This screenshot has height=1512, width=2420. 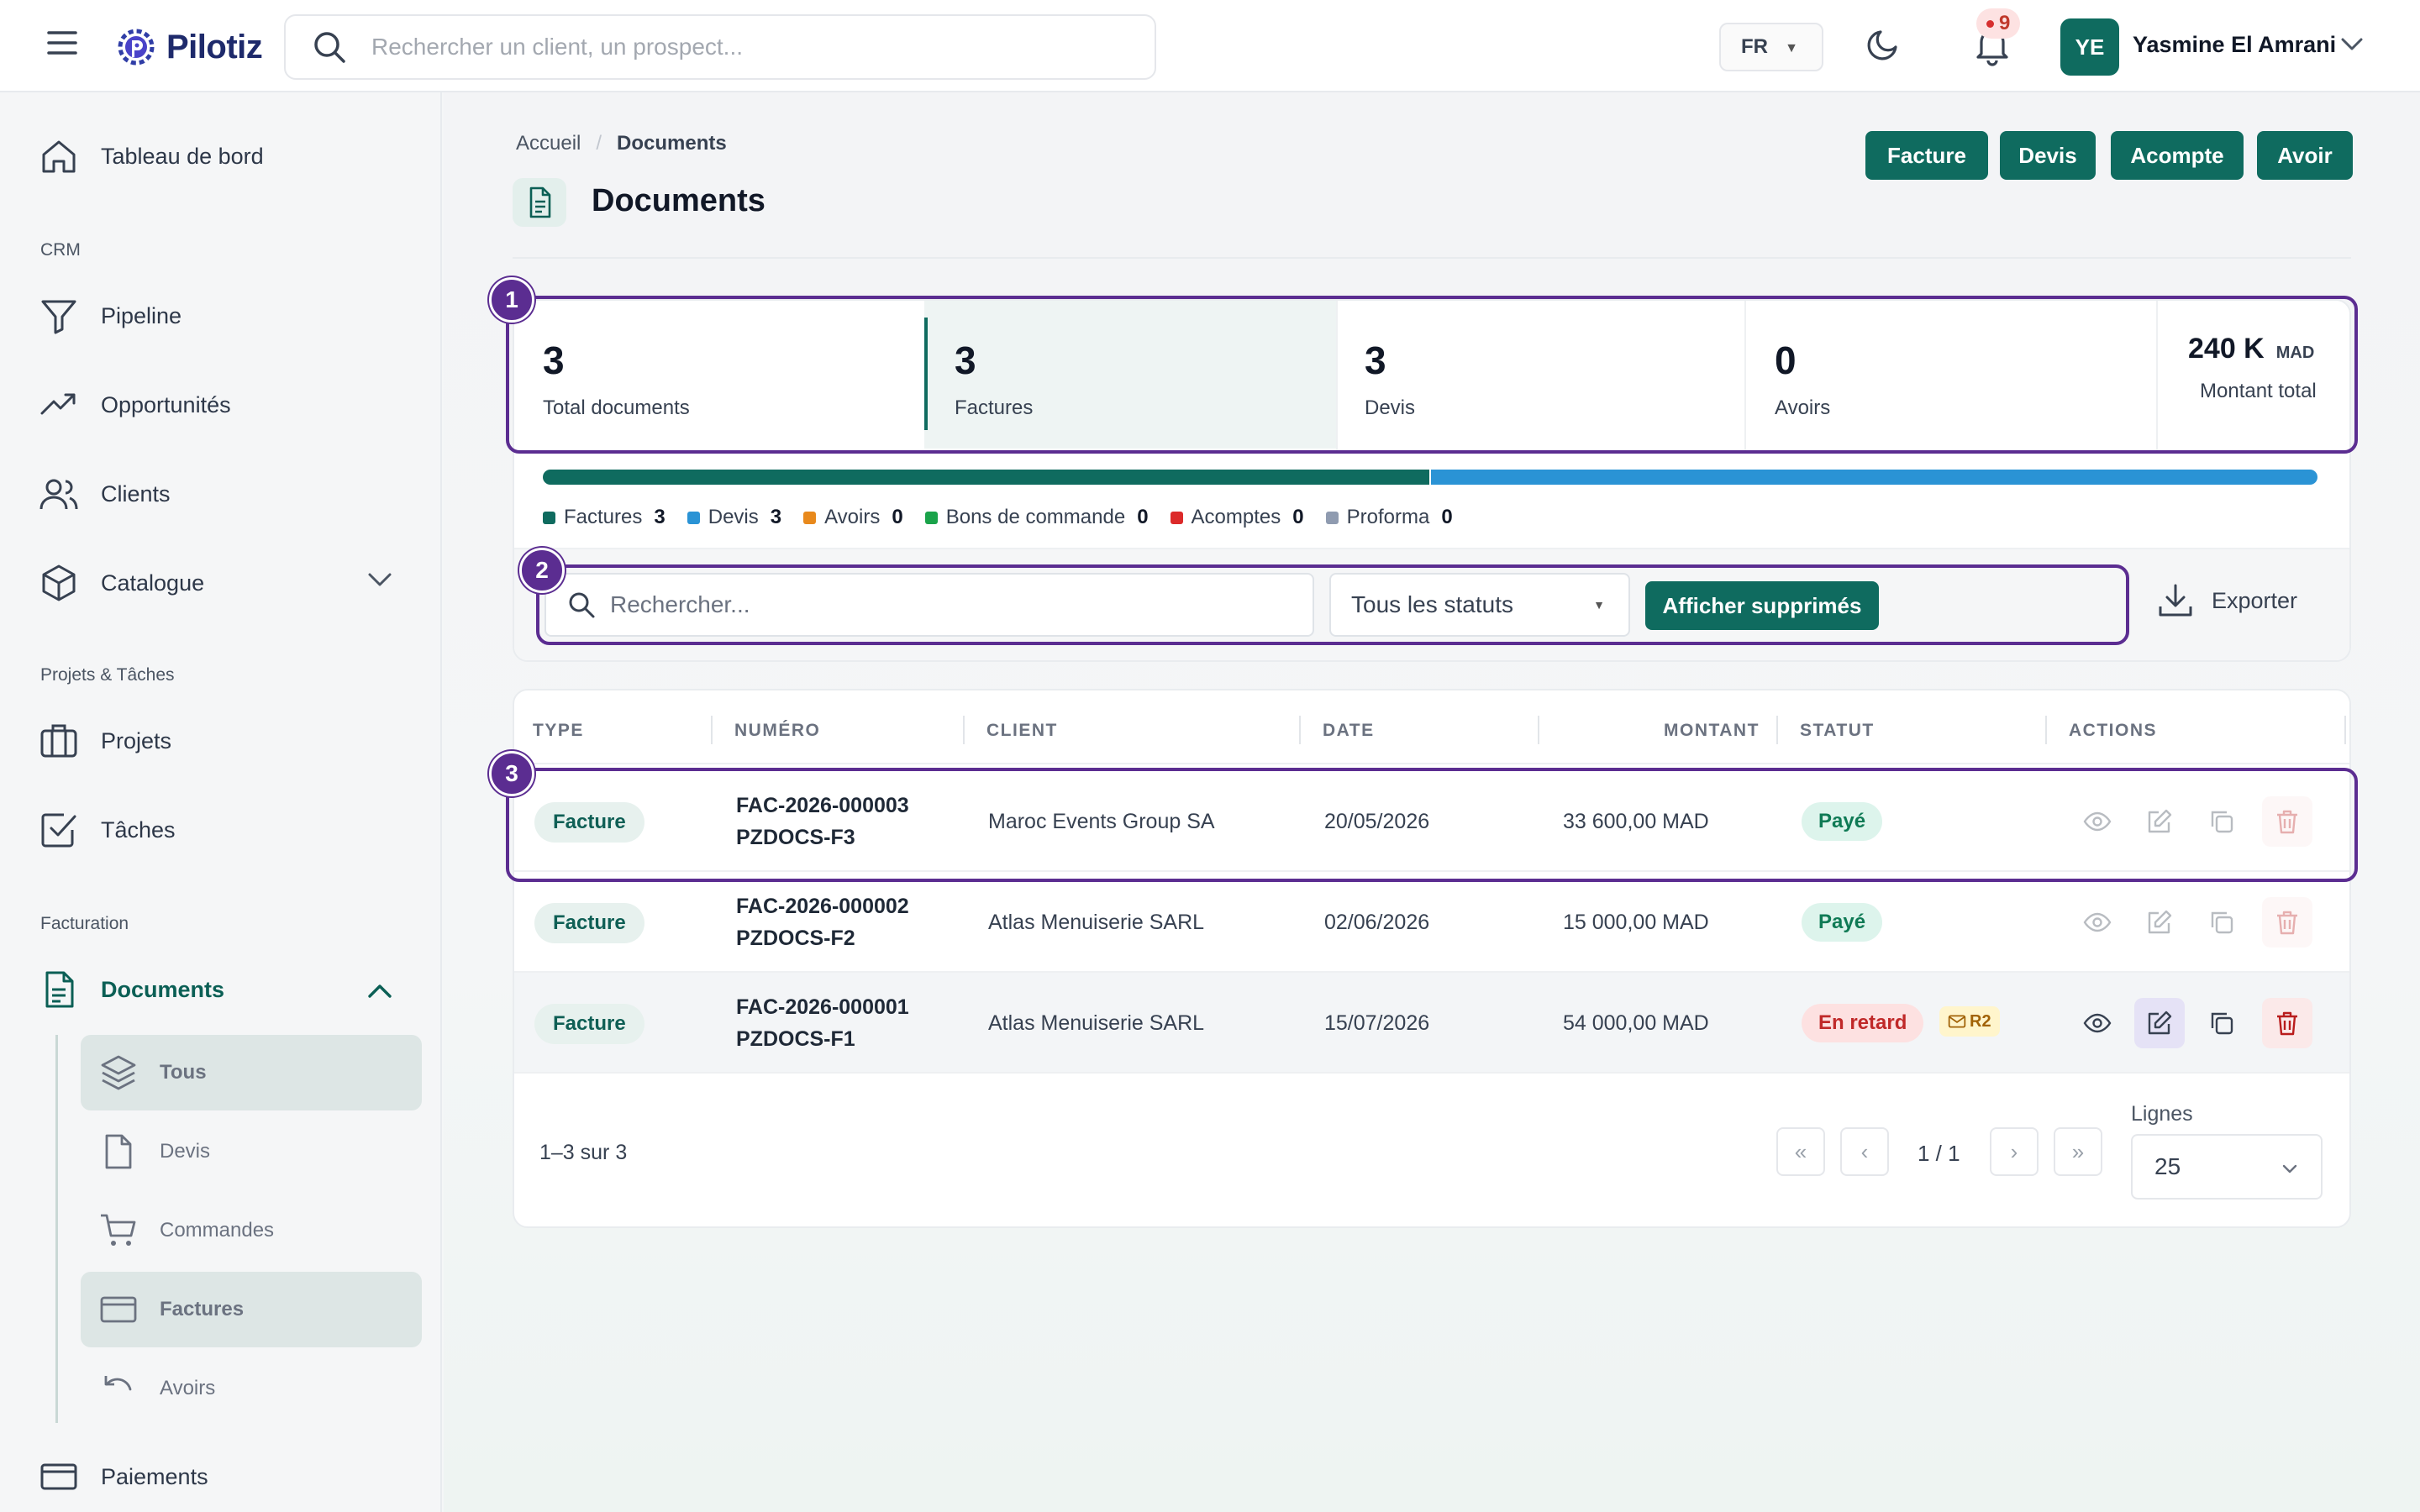 What do you see at coordinates (558, 731) in the screenshot?
I see `column-header-type: TYPE` at bounding box center [558, 731].